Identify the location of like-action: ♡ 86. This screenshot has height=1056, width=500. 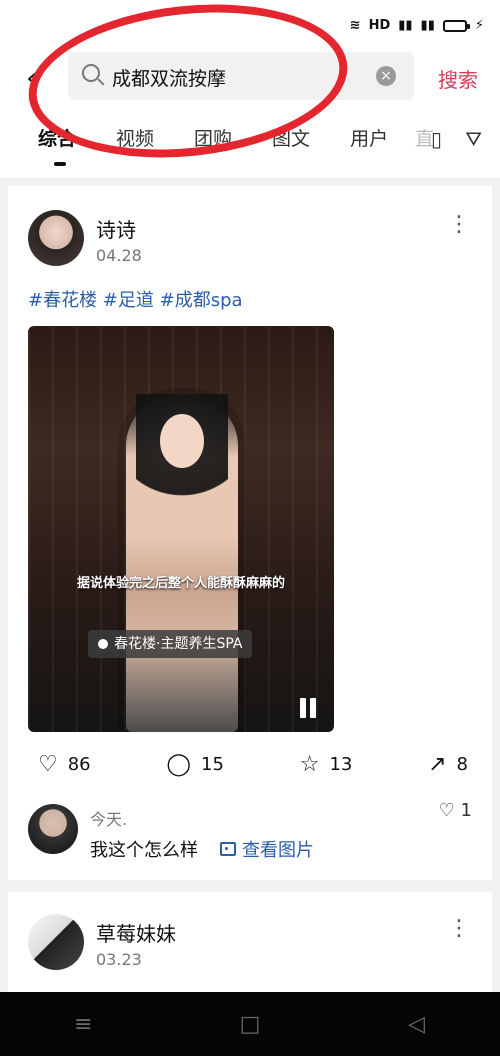
(64, 764).